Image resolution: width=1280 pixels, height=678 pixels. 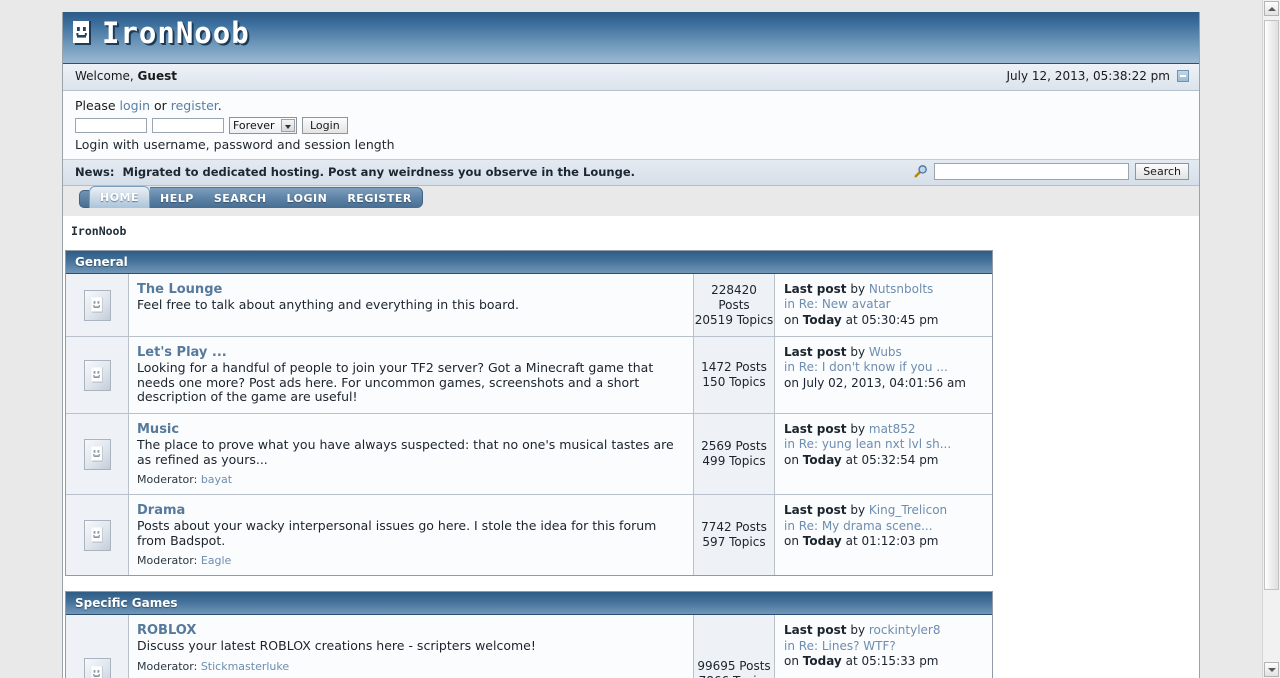 I want to click on current-datetime: July 12, 2013, 05:38:22 pm, so click(x=1088, y=76).